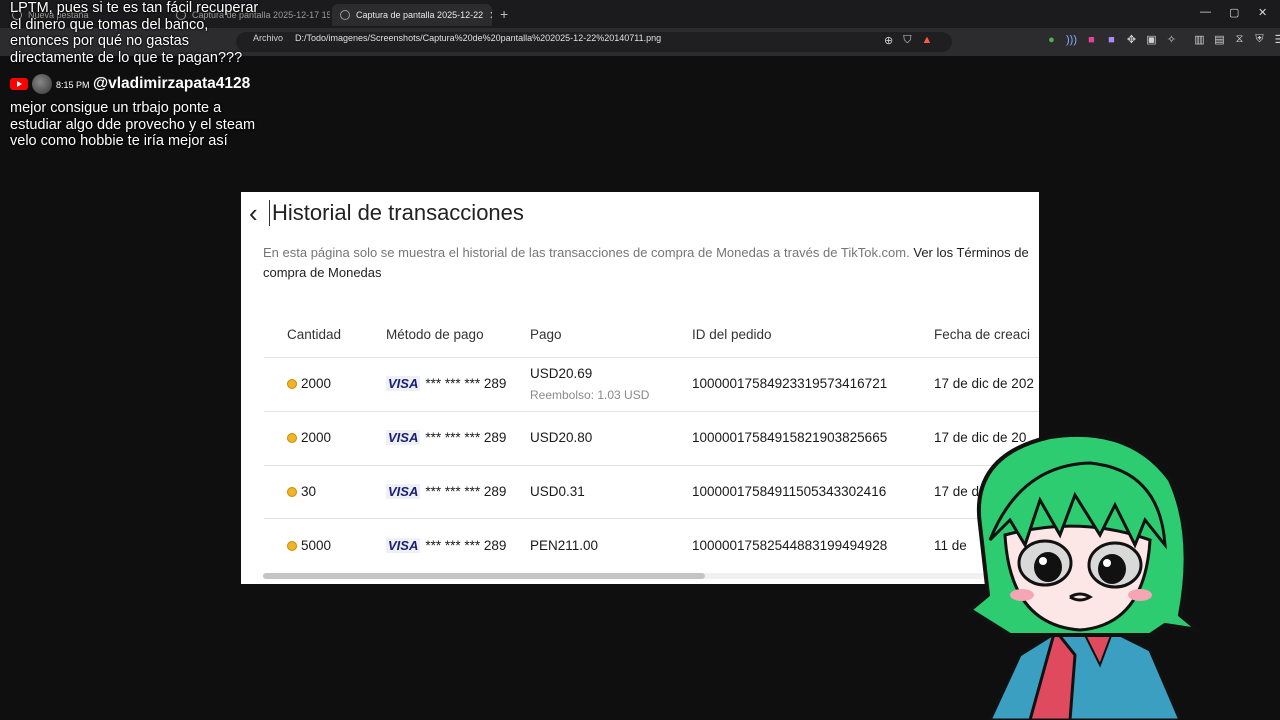 Image resolution: width=1280 pixels, height=720 pixels. Describe the element at coordinates (982, 334) in the screenshot. I see `column-header-date: Fecha de creaci` at that location.